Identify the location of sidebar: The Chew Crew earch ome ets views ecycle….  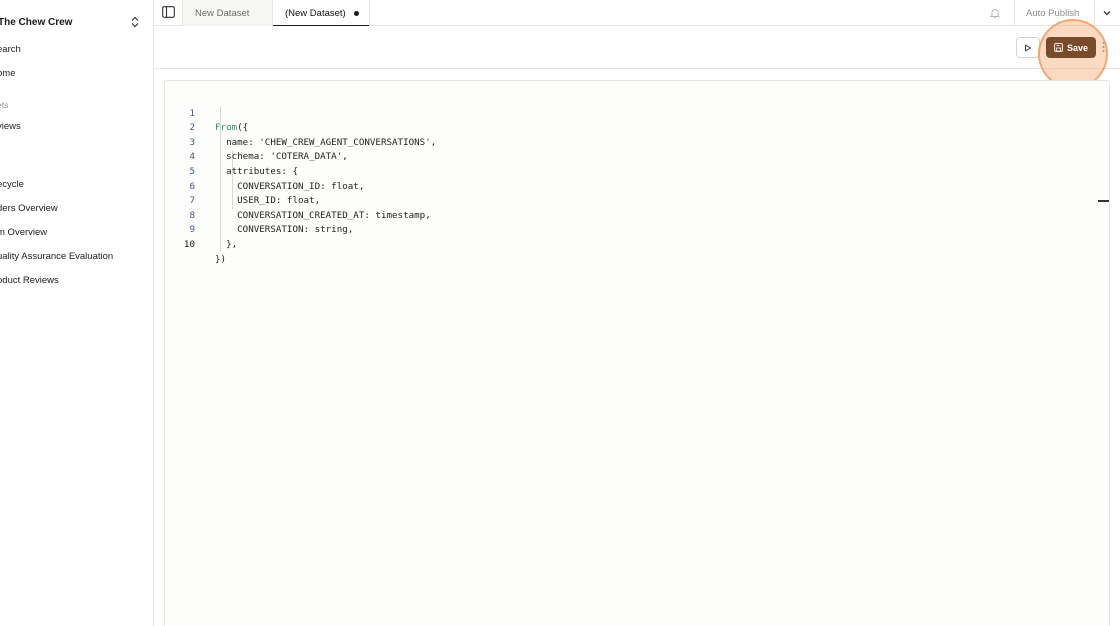
(77, 313).